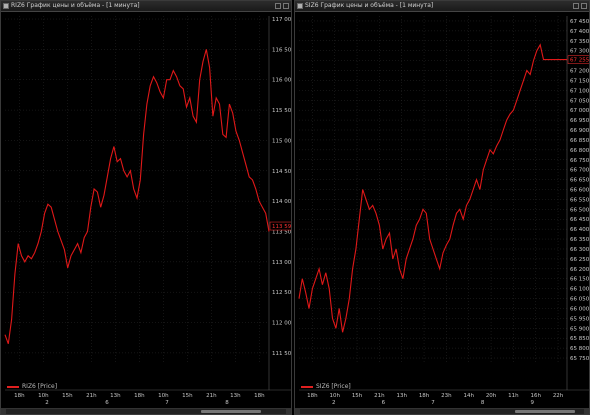 The width and height of the screenshot is (590, 415). I want to click on window-title: RIZ6 График цены и объёма - [1 минута], so click(75, 5).